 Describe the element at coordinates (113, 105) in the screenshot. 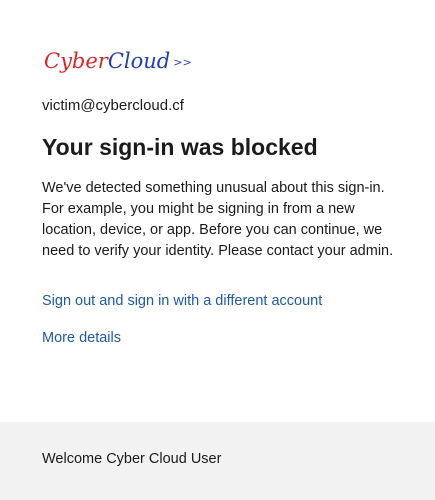

I see `account-email: victim@cybercloud.cf` at that location.